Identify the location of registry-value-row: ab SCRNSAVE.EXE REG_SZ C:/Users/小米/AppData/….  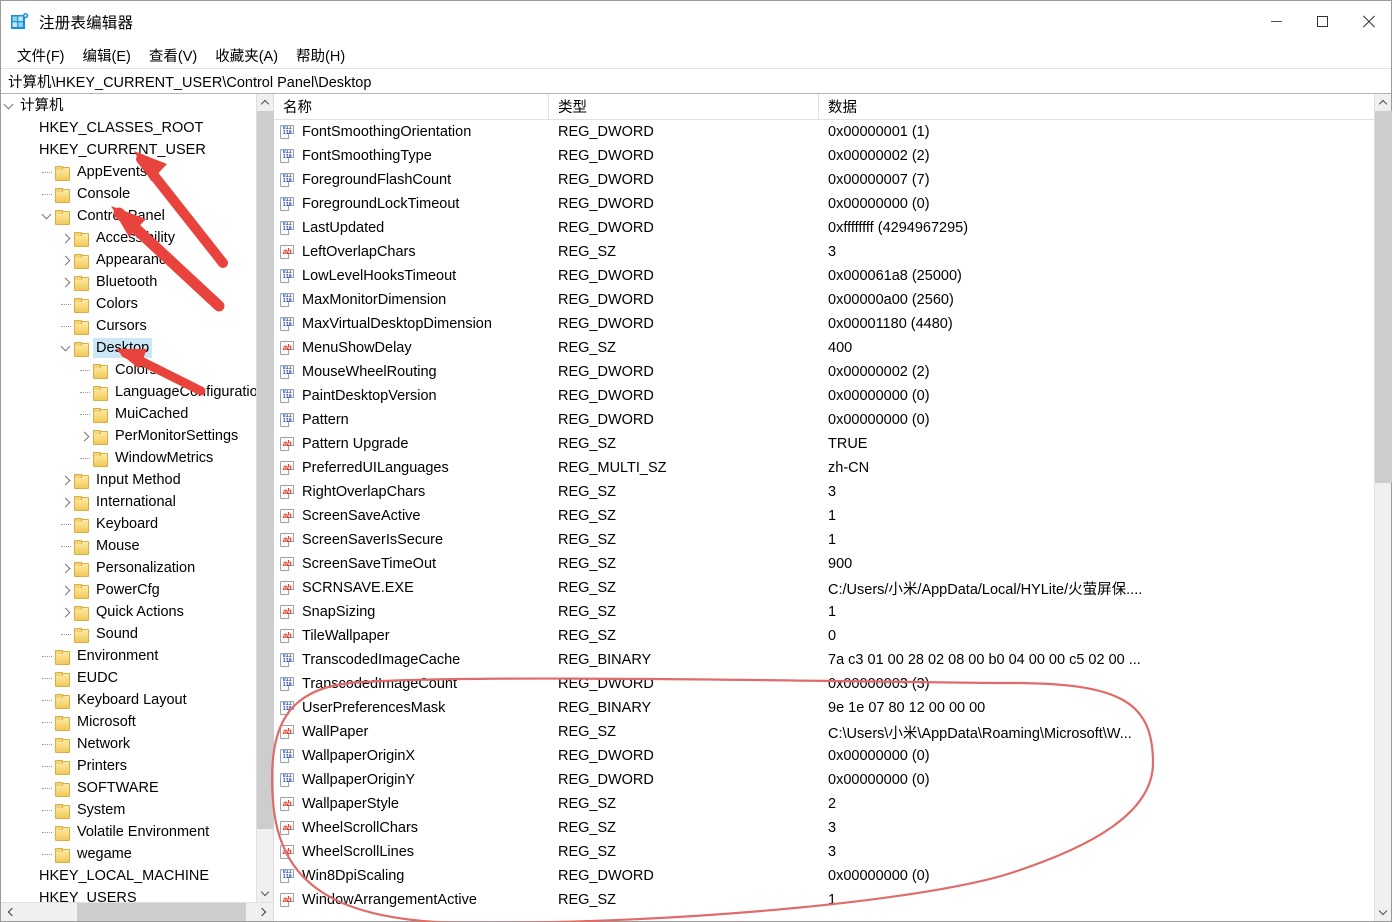
(824, 588).